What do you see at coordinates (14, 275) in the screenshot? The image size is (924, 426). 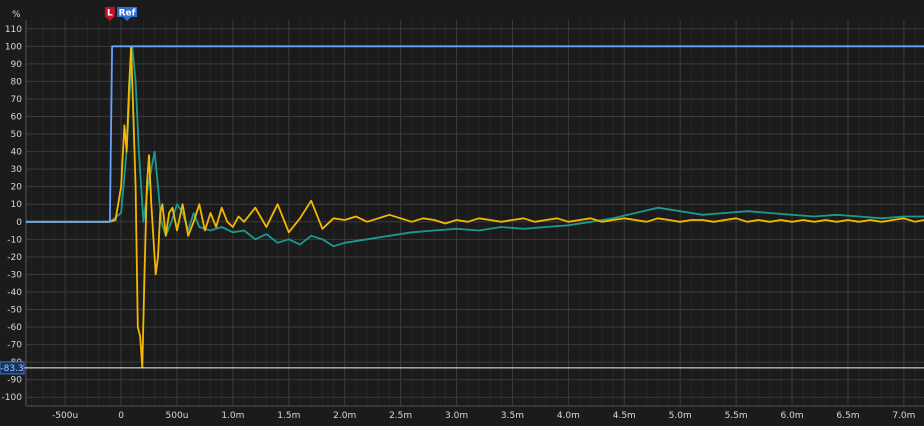 I see `y-tick-label: -30` at bounding box center [14, 275].